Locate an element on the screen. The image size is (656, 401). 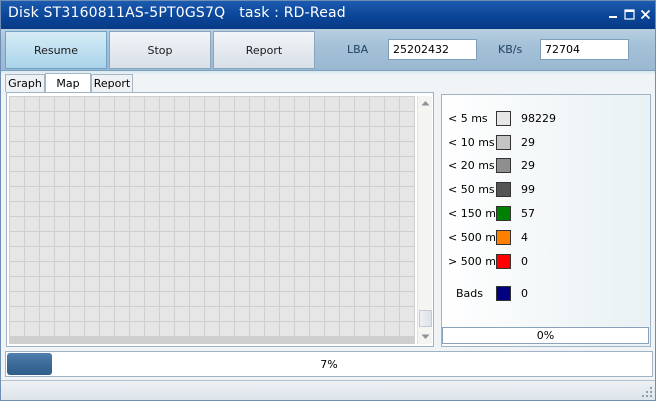
map-scrollbar is located at coordinates (424, 220).